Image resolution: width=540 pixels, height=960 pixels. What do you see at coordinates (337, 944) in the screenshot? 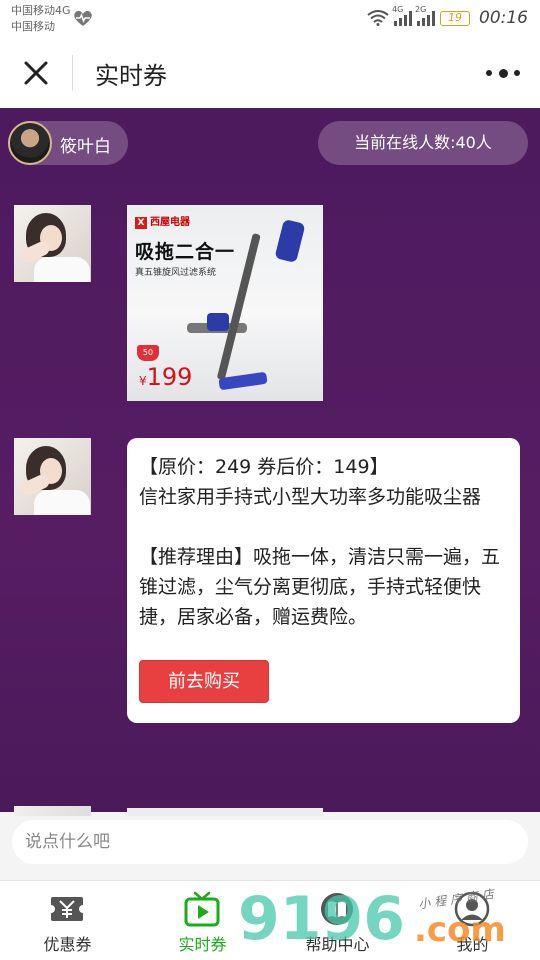
I see `tab-label: 帮助中心` at bounding box center [337, 944].